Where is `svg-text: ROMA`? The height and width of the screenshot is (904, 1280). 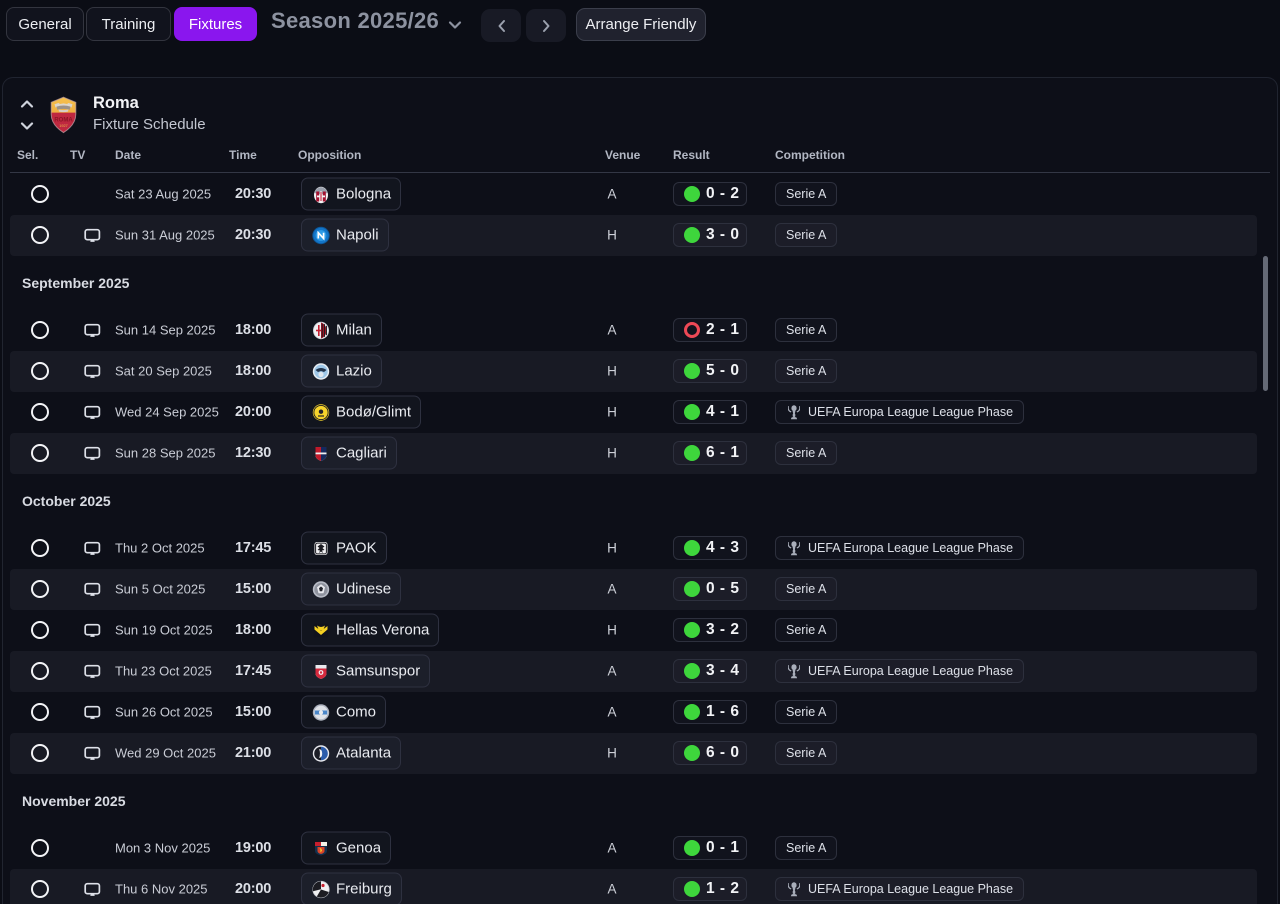 svg-text: ROMA is located at coordinates (63, 121).